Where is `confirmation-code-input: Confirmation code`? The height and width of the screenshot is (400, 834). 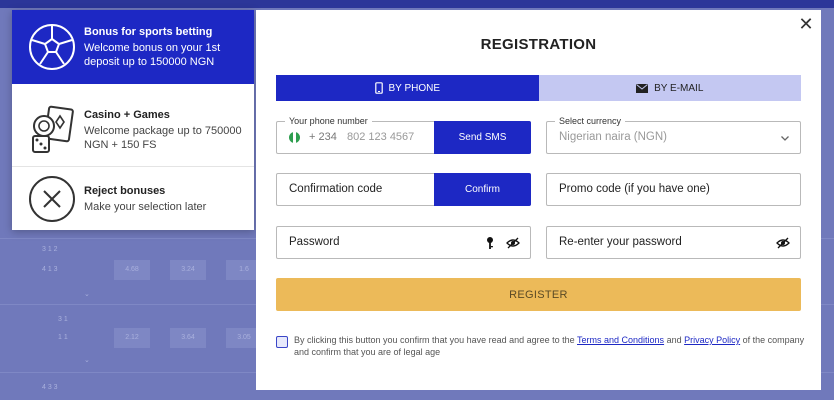
confirmation-code-input: Confirmation code is located at coordinates (335, 189).